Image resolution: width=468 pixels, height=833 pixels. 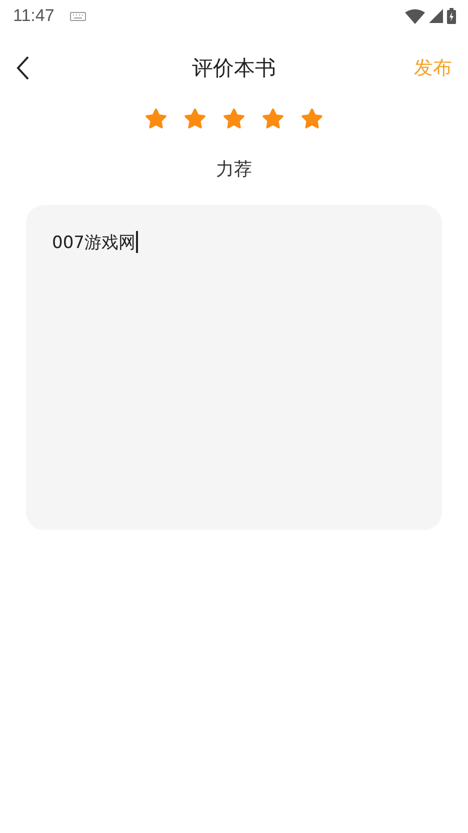 I want to click on status-time: 11:47, so click(x=33, y=16).